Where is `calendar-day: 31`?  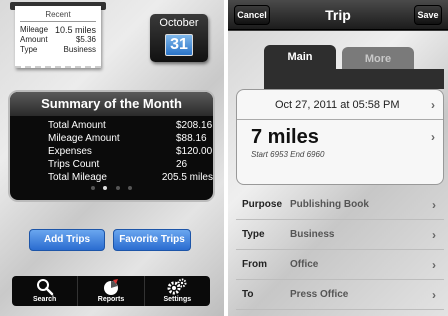
calendar-day: 31 is located at coordinates (179, 45).